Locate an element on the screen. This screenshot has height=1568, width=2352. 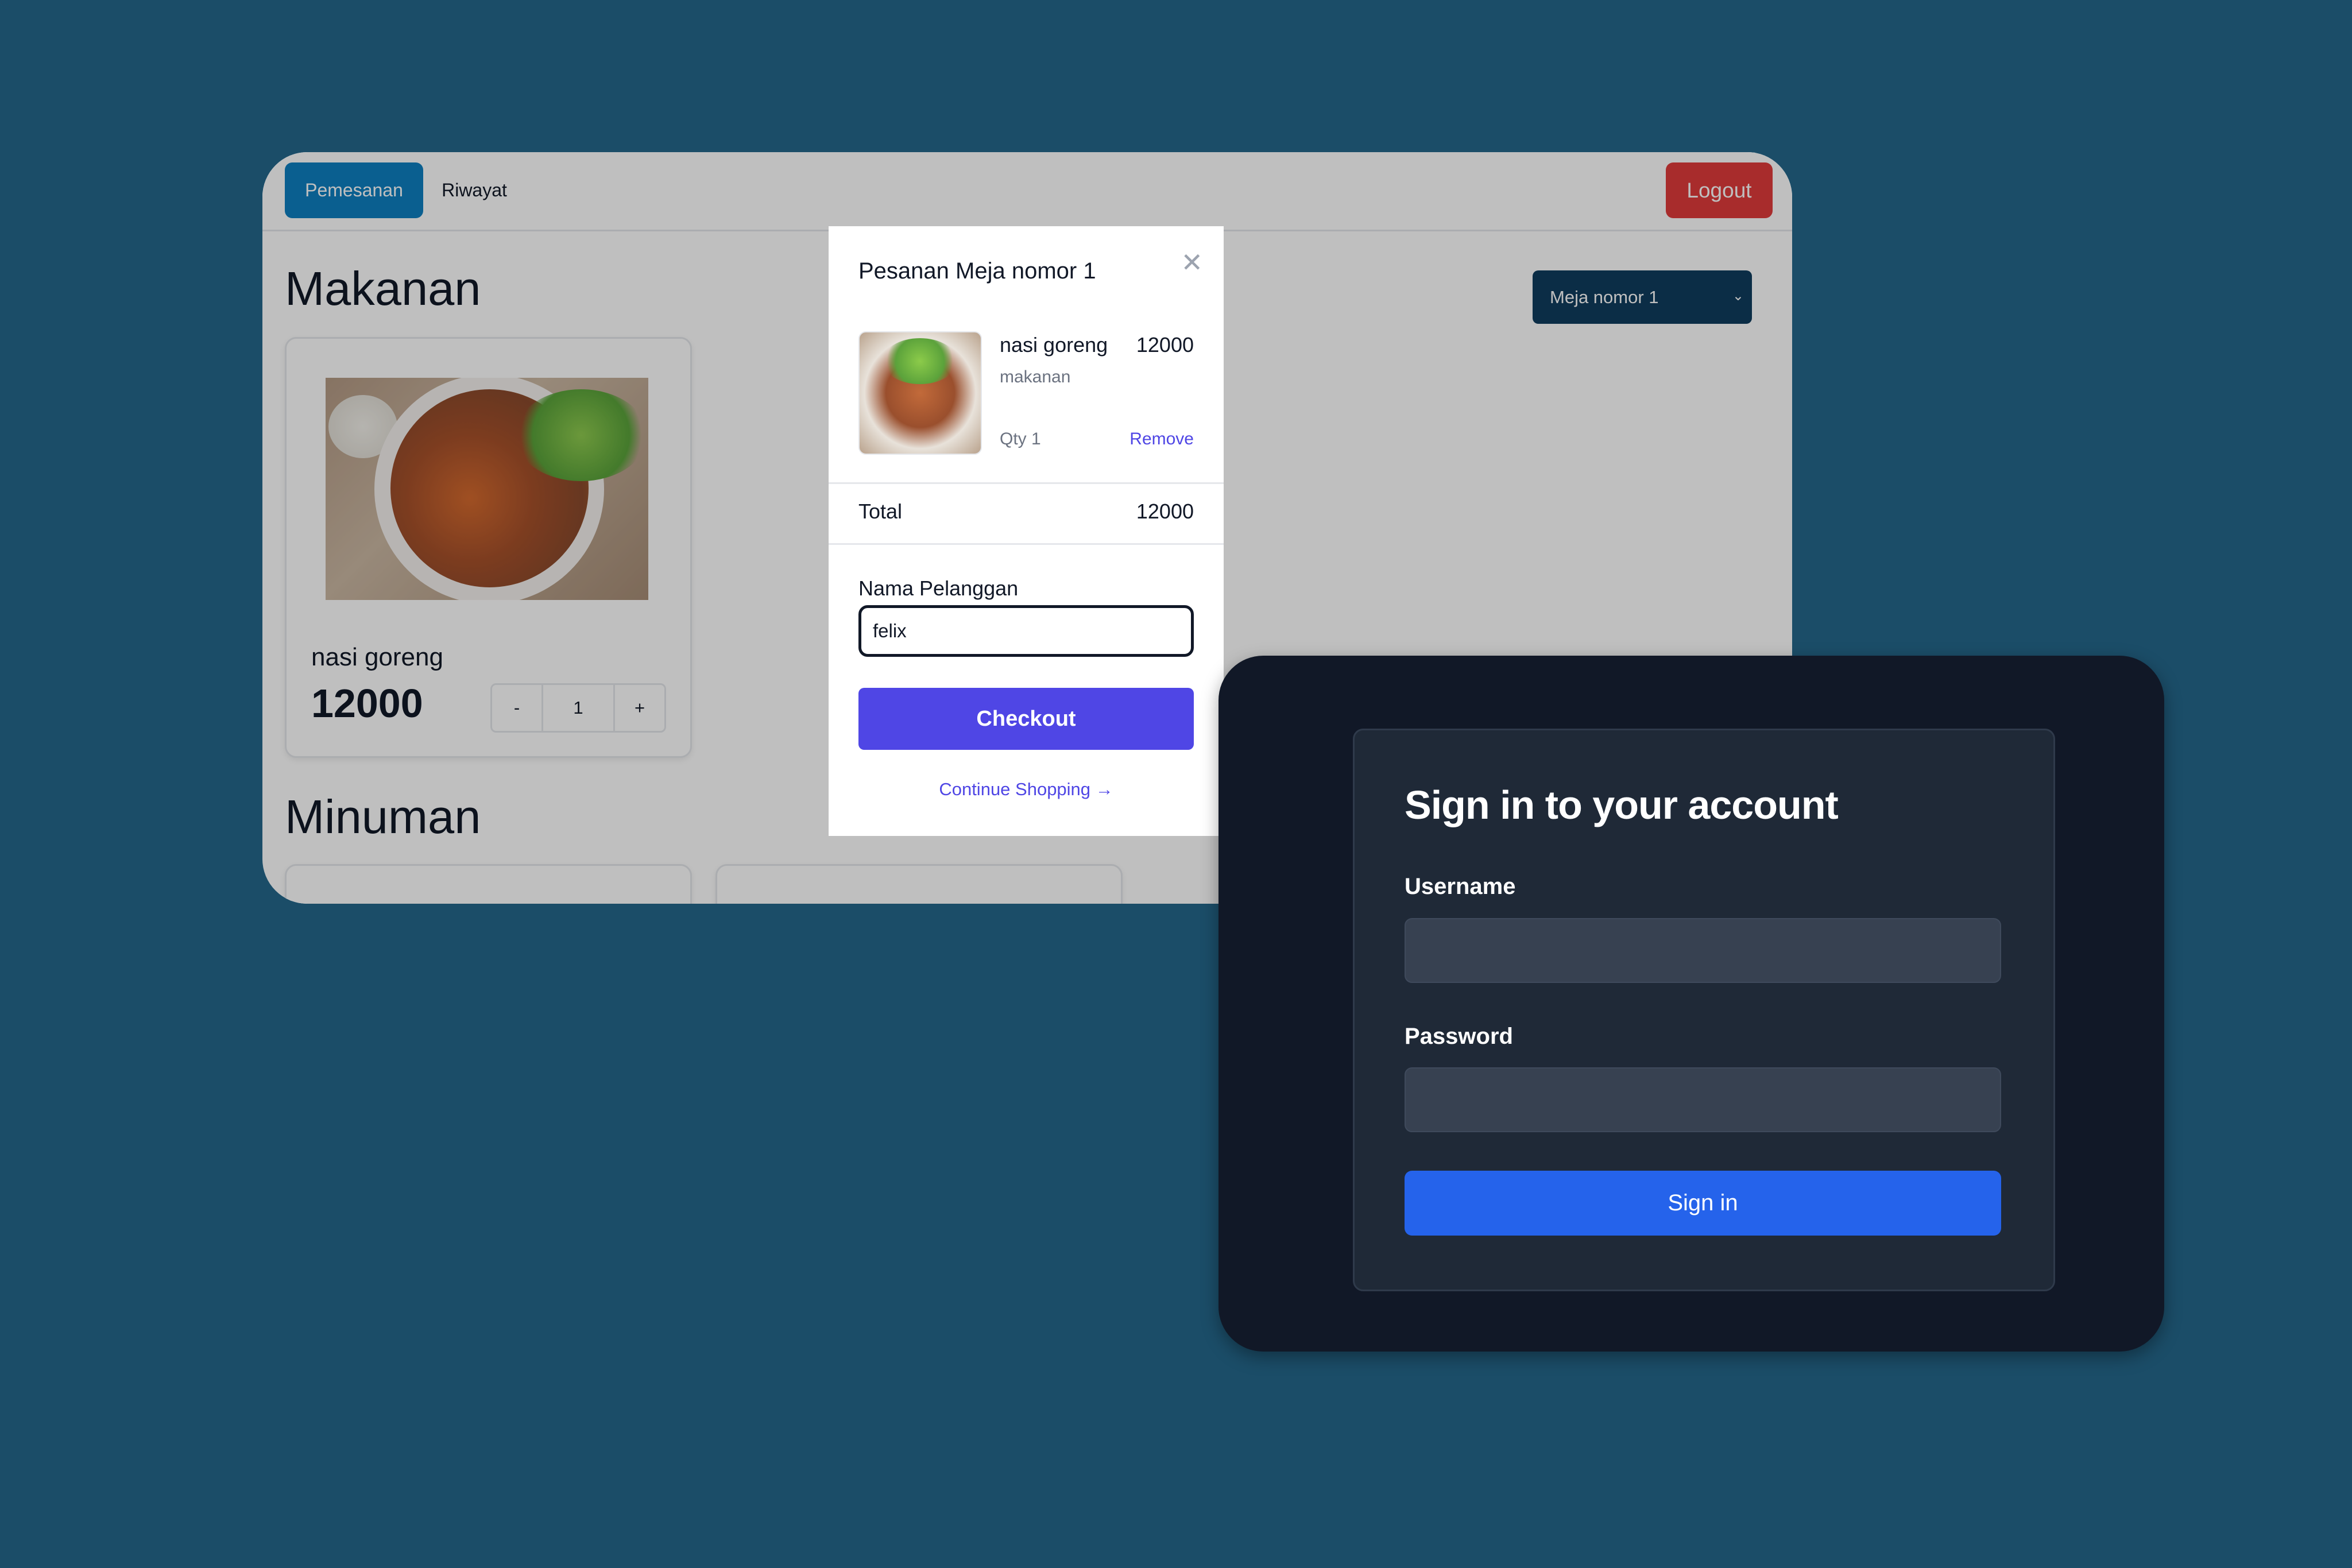
checkout-button: Checkout is located at coordinates (1026, 719).